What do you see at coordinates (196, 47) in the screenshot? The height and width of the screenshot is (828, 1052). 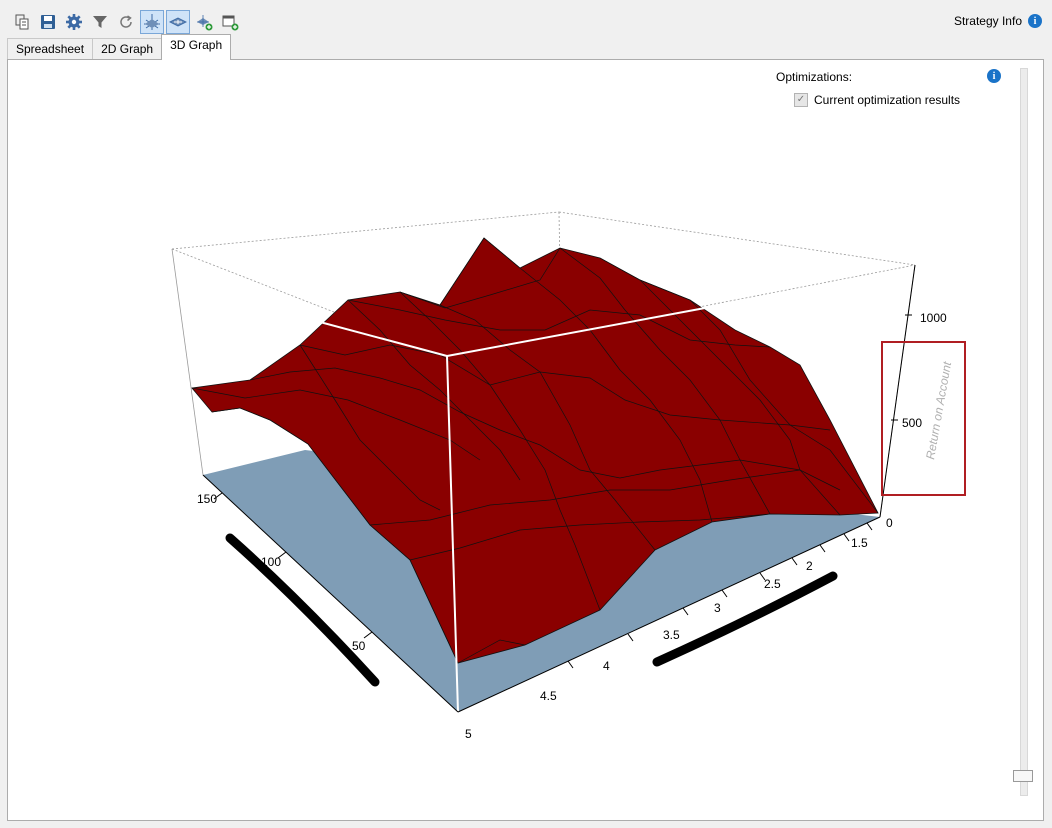 I see `tab-3d-graph: 3D Graph` at bounding box center [196, 47].